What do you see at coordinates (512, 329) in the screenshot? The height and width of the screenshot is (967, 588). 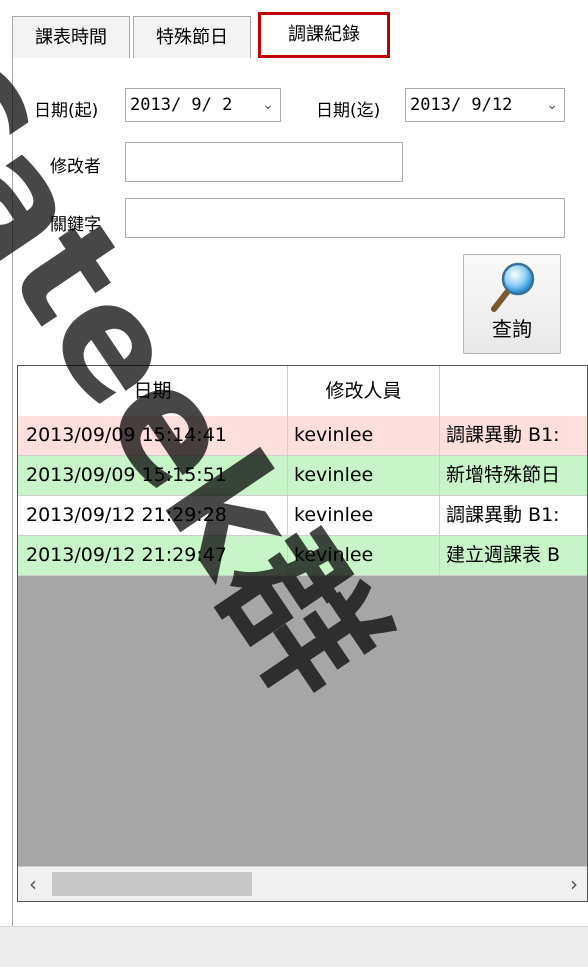 I see `query-button-label: 查詢` at bounding box center [512, 329].